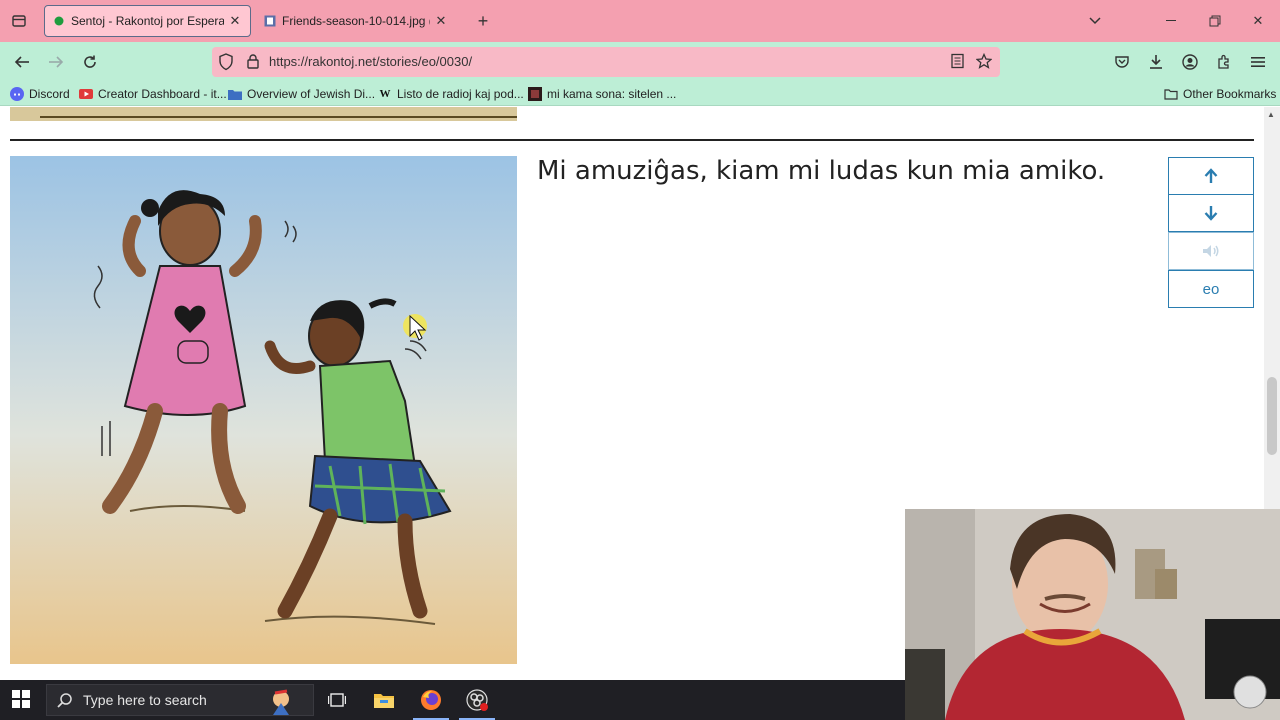 Image resolution: width=1280 pixels, height=720 pixels. Describe the element at coordinates (21, 701) in the screenshot. I see `windows-start-icon` at that location.